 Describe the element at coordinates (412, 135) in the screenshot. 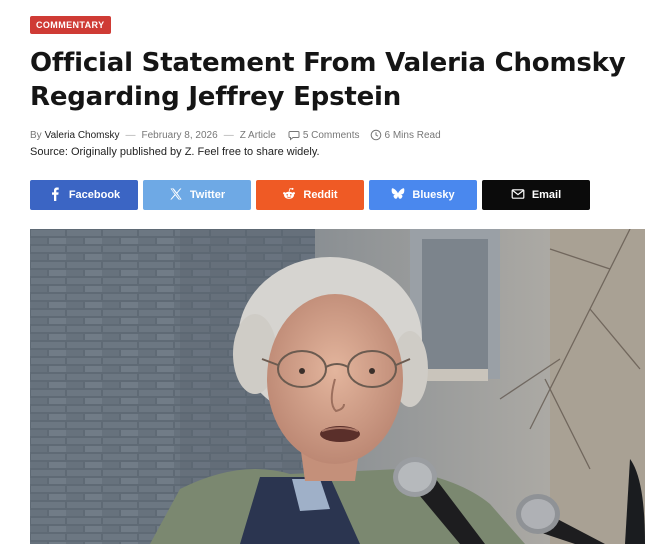

I see `read-time: 6 Mins Read` at that location.